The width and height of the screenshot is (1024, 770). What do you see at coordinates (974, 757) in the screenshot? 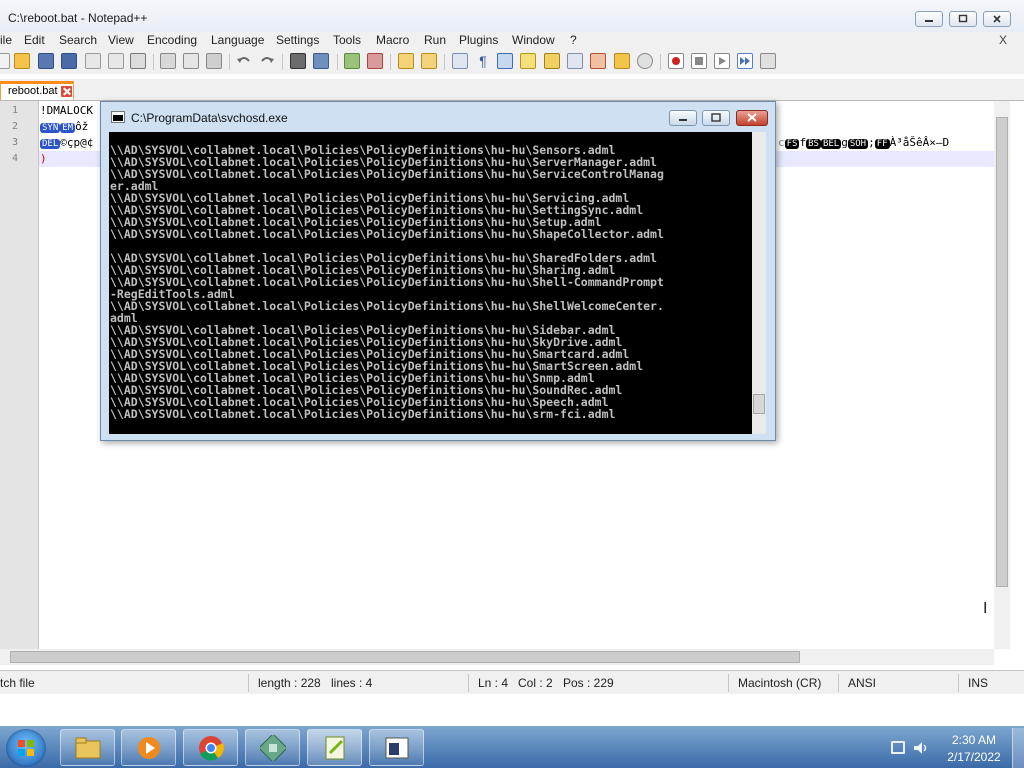
I see `clock-date: 2/17/2022` at bounding box center [974, 757].